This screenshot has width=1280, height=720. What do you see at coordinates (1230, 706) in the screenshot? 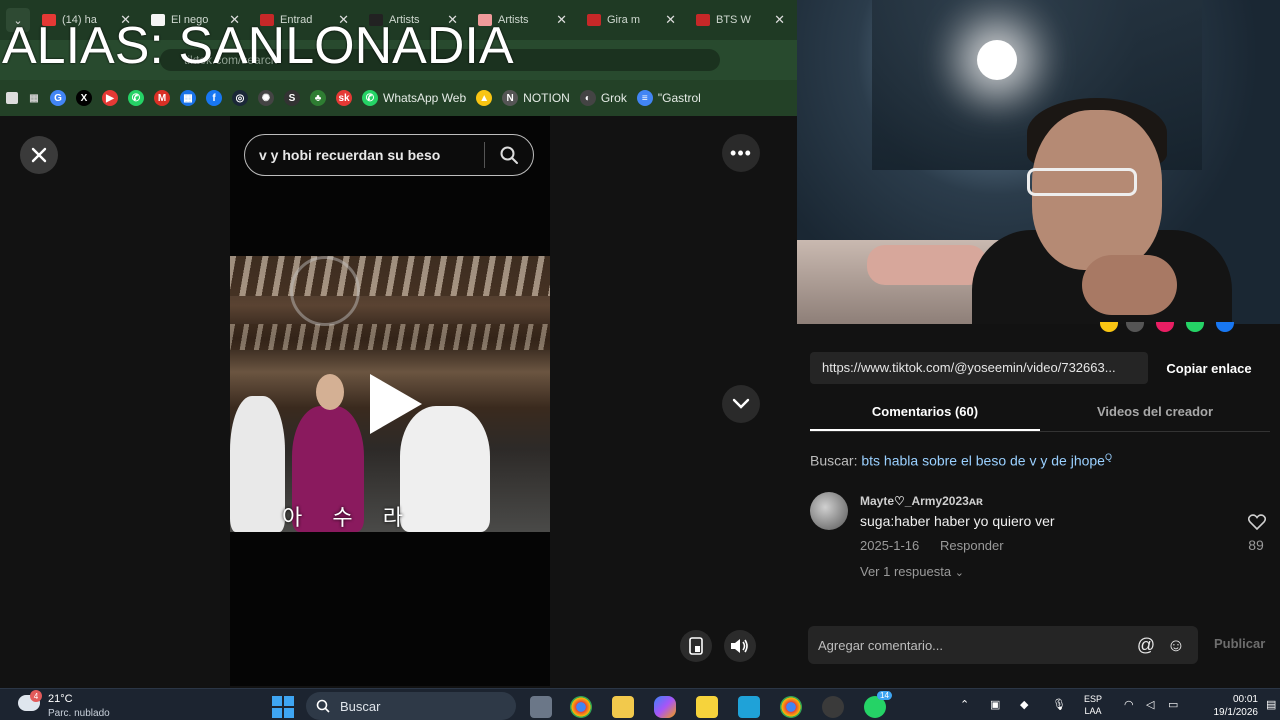
I see `clock: 00:01 19/1/2026` at bounding box center [1230, 706].